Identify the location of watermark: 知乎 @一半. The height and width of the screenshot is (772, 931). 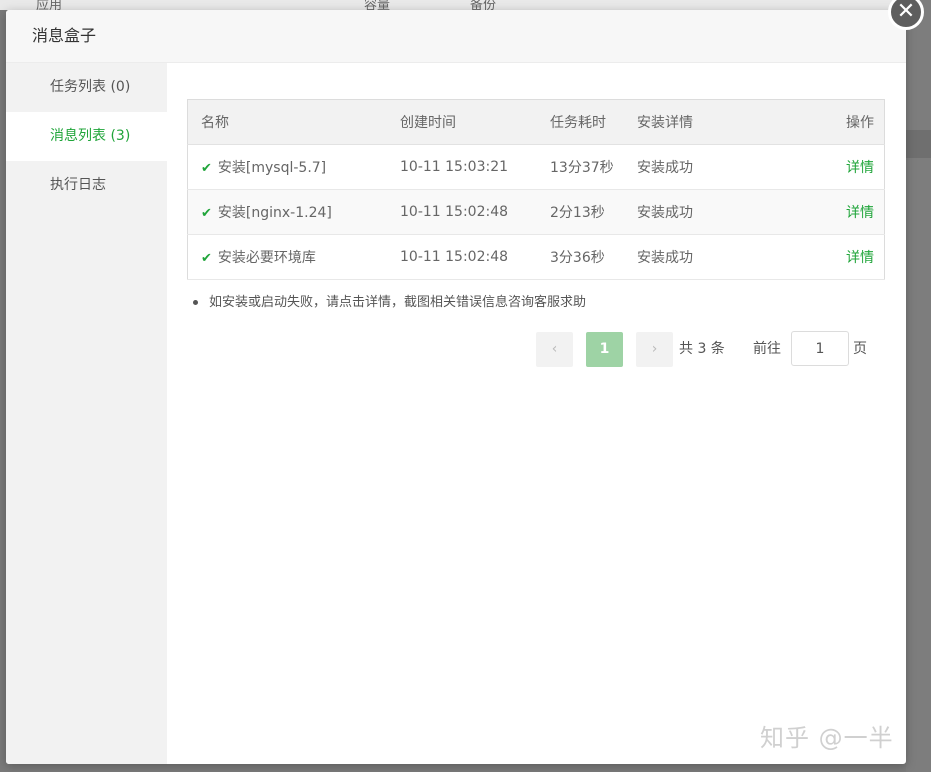
(827, 738).